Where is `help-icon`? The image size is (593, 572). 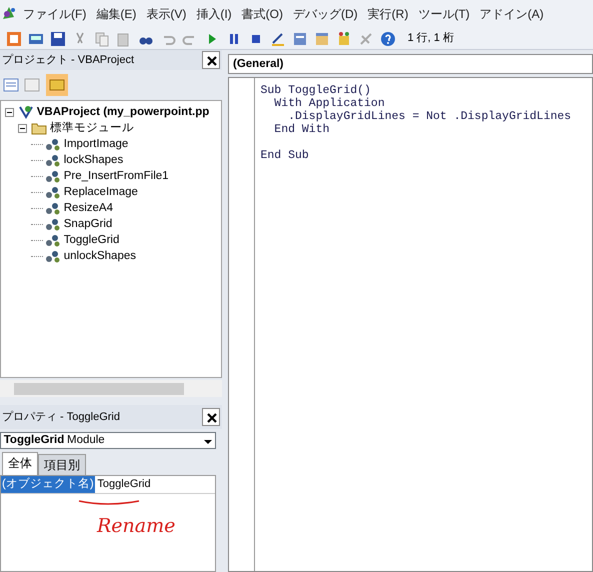 help-icon is located at coordinates (388, 38).